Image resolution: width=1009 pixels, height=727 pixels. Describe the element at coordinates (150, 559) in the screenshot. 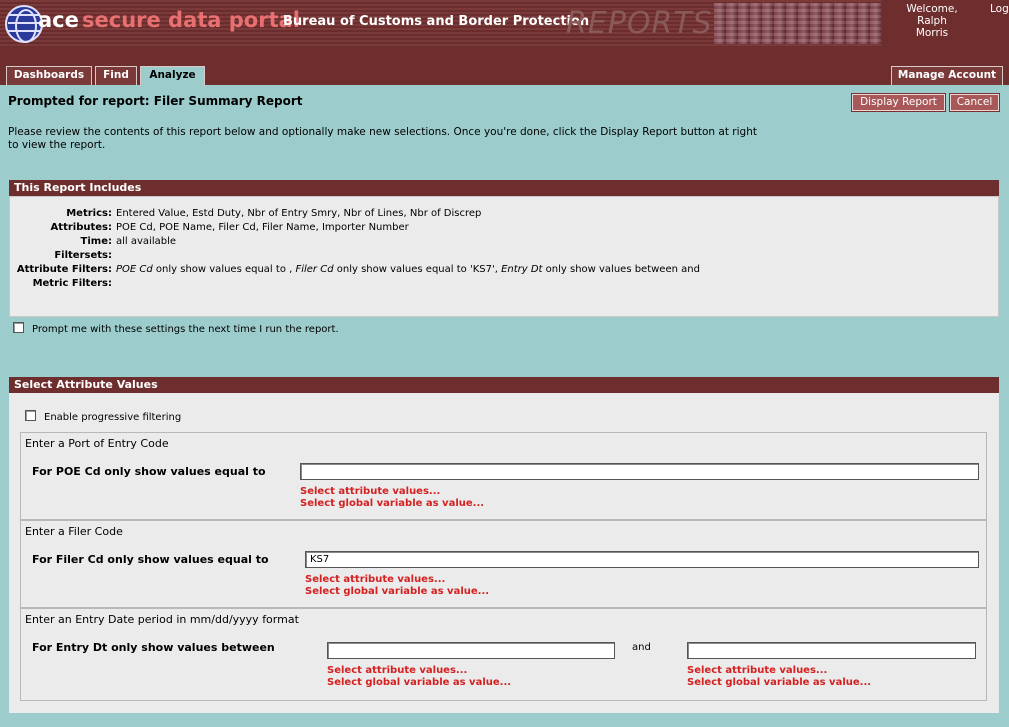

I see `filer-prompt-label: For Filer Cd only show values equal to` at that location.